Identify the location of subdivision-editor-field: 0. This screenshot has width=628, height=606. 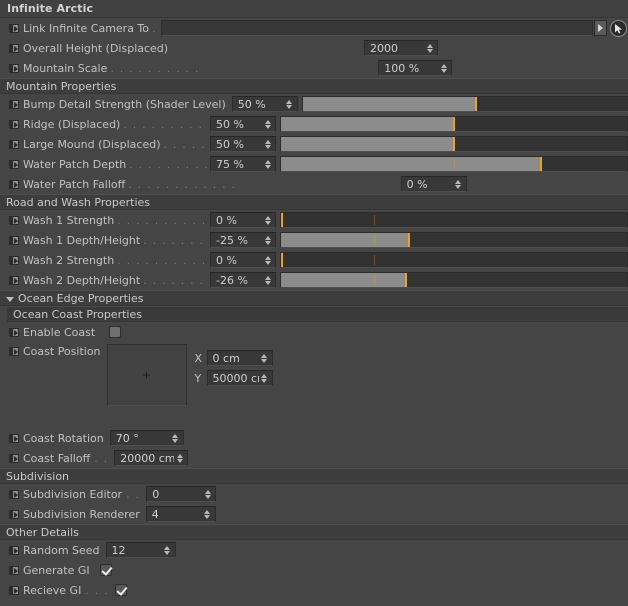
(181, 494).